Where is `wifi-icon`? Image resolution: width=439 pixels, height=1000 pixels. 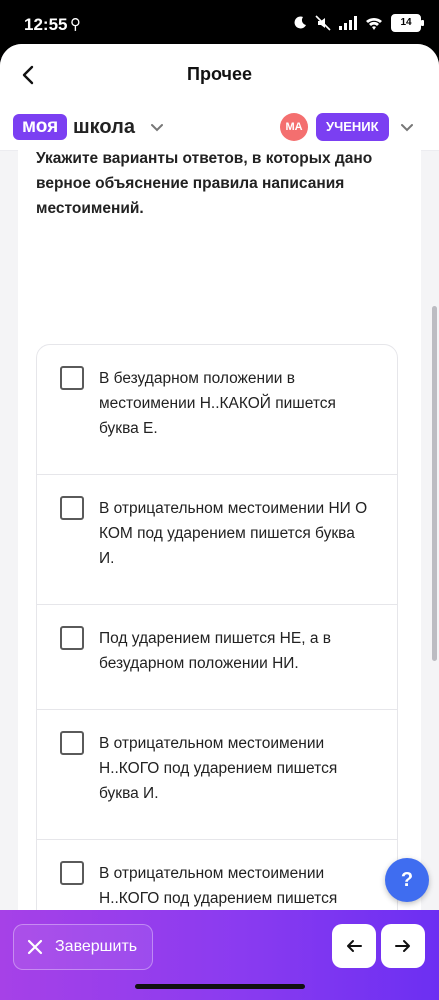 wifi-icon is located at coordinates (374, 23).